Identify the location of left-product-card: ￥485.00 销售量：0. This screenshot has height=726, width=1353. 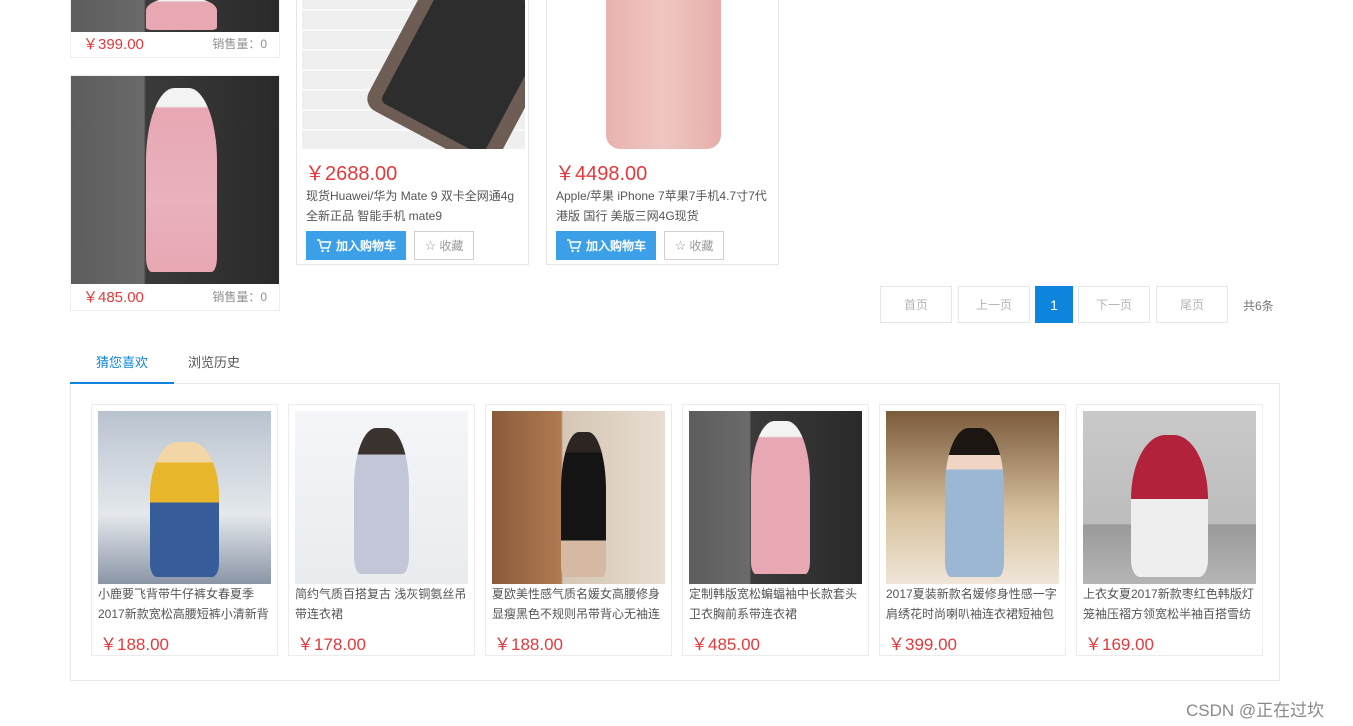
(175, 193).